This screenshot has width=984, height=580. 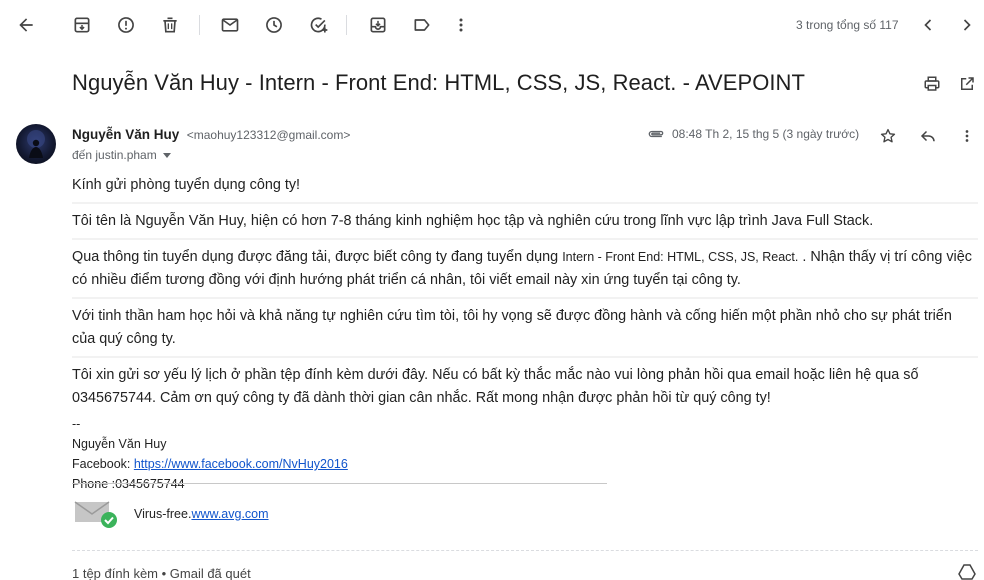 What do you see at coordinates (76, 424) in the screenshot?
I see `signature-dashes: --` at bounding box center [76, 424].